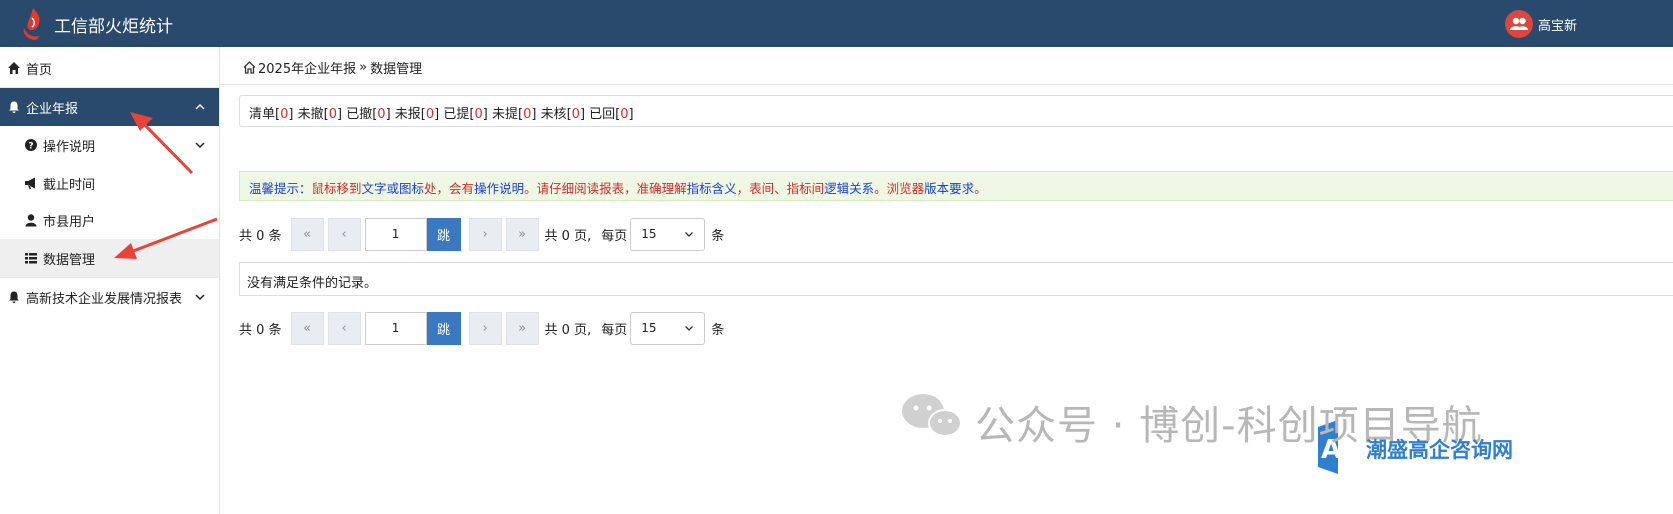  I want to click on user-icon, so click(31, 220).